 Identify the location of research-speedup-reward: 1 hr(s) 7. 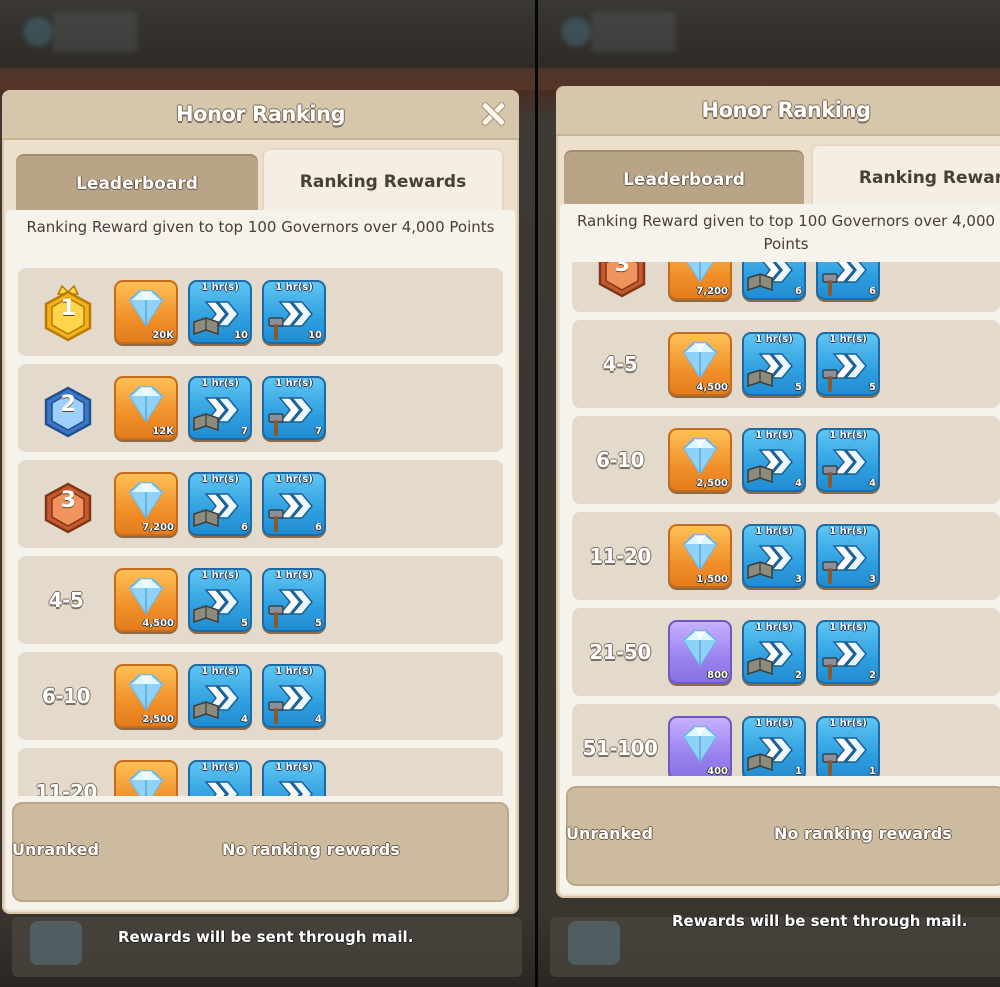
(220, 408).